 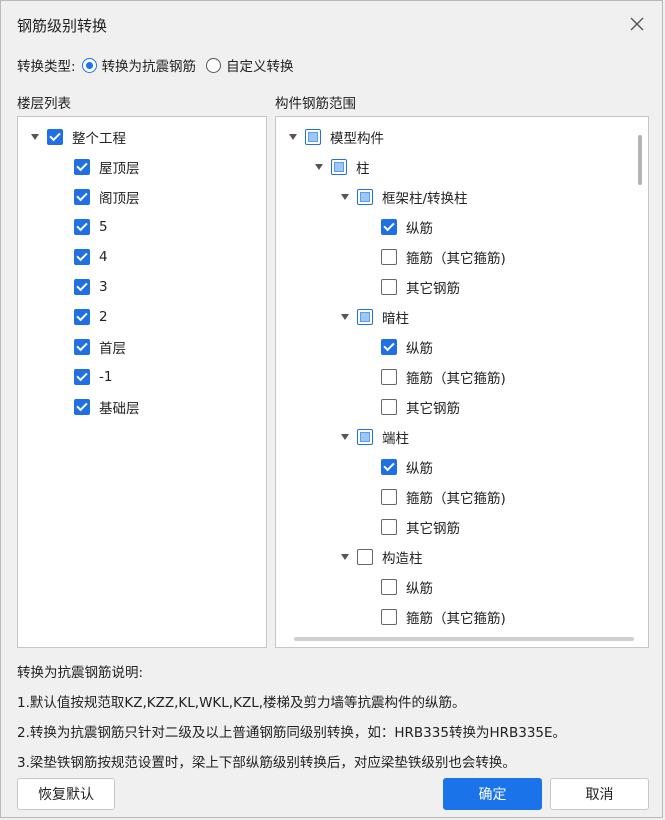 I want to click on component-range-heading: 构件钢筋范围, so click(x=315, y=104).